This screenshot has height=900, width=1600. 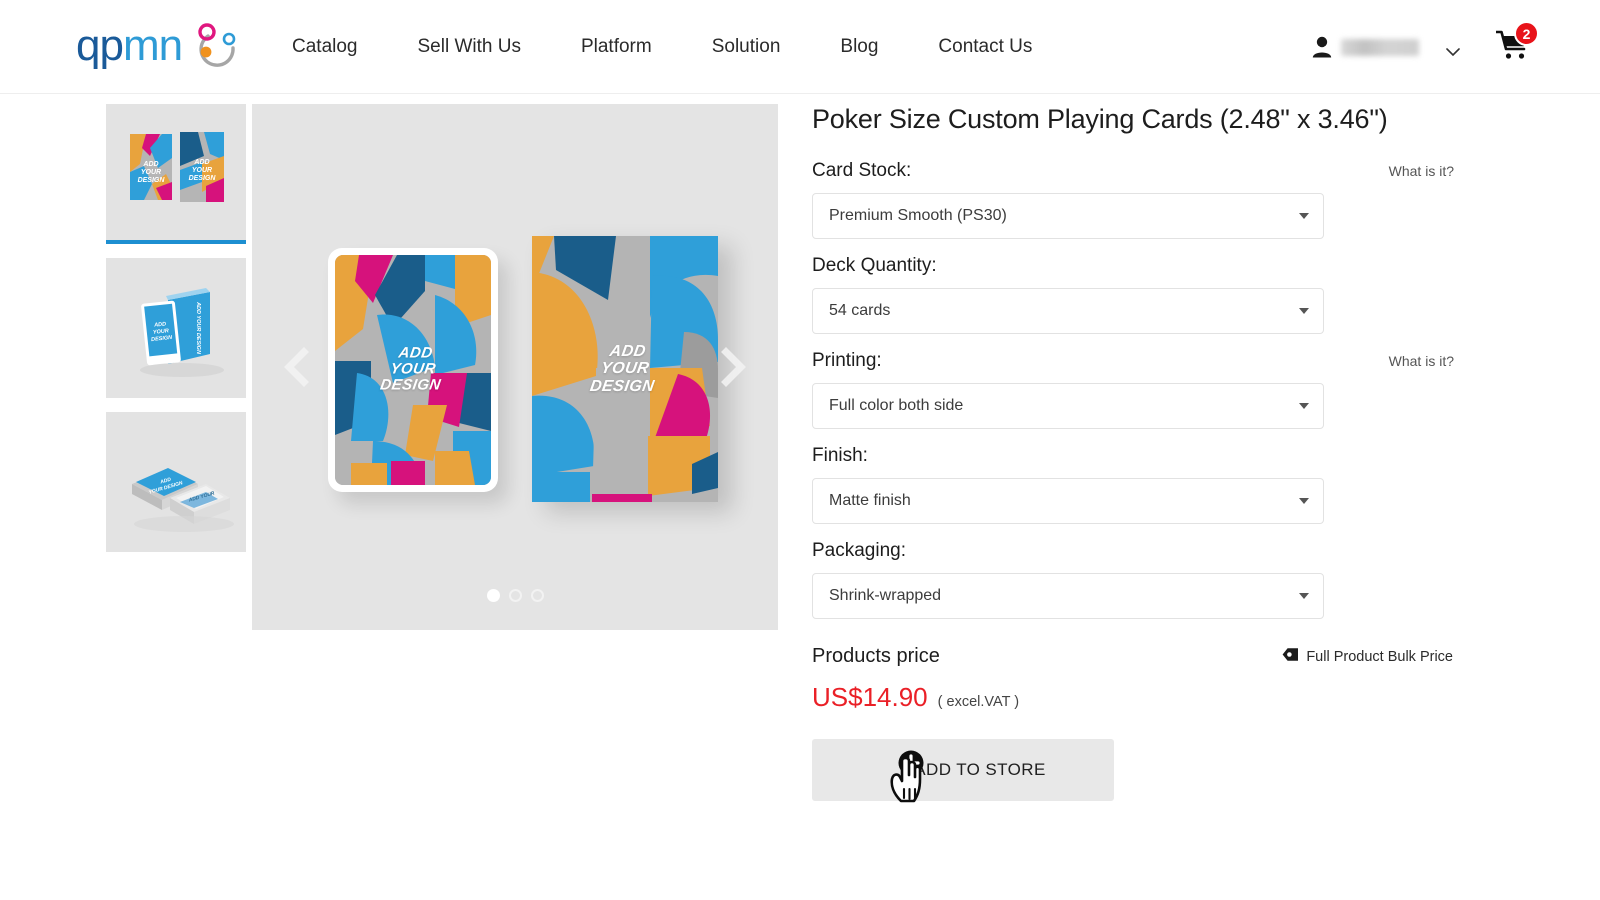 What do you see at coordinates (340, 47) in the screenshot?
I see `nav-item-catalog: Catalog` at bounding box center [340, 47].